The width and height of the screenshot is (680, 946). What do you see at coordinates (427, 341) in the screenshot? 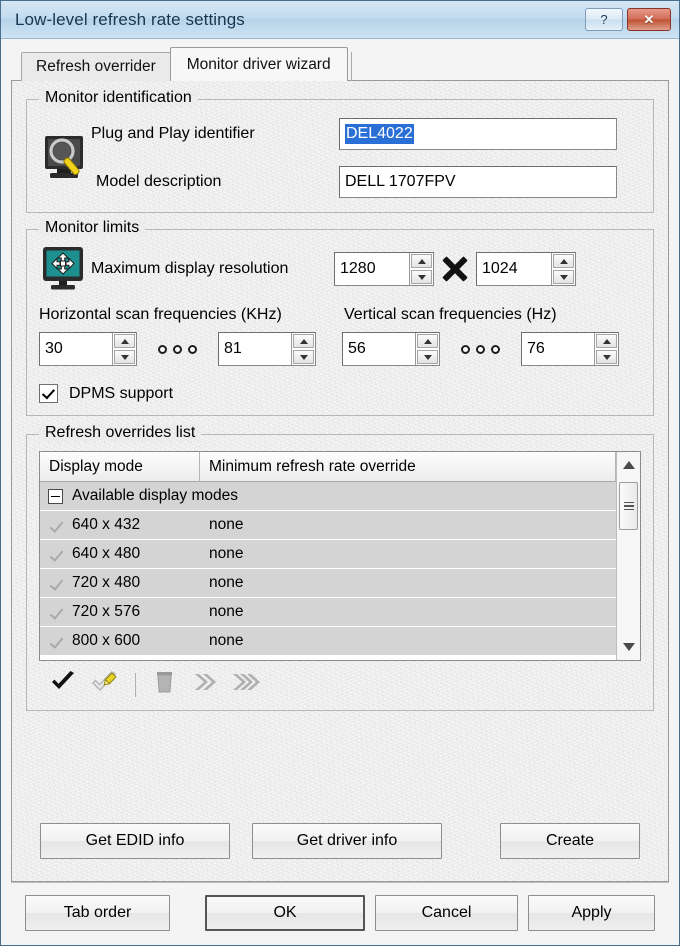
I see `v-min-increment` at bounding box center [427, 341].